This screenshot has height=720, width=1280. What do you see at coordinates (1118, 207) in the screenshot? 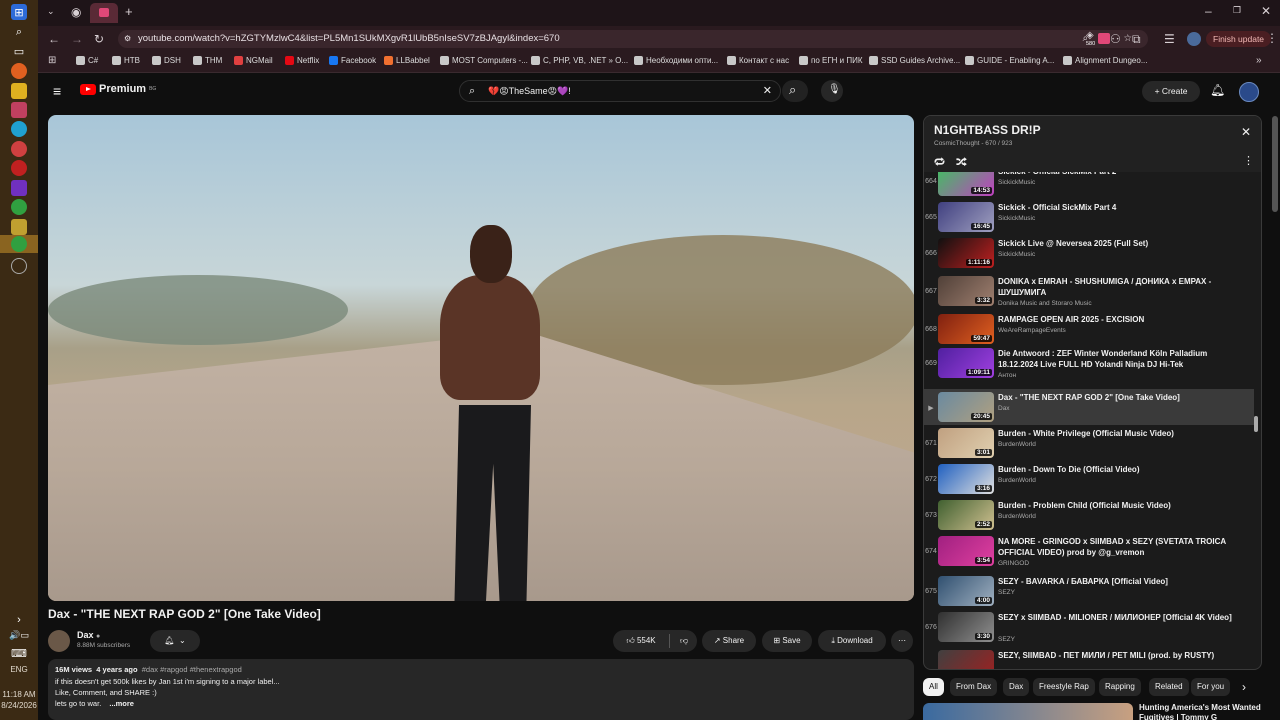
I see `playlist-item-title: Sickick - Official SickMix Part 4` at bounding box center [1118, 207].